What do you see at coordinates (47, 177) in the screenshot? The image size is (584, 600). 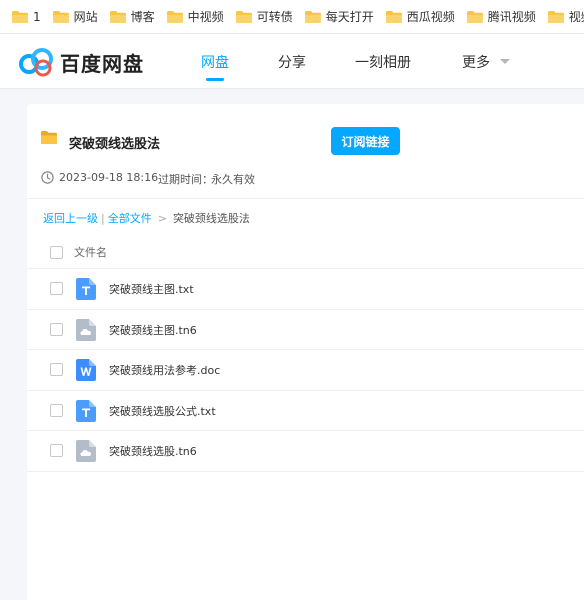 I see `clock-icon` at bounding box center [47, 177].